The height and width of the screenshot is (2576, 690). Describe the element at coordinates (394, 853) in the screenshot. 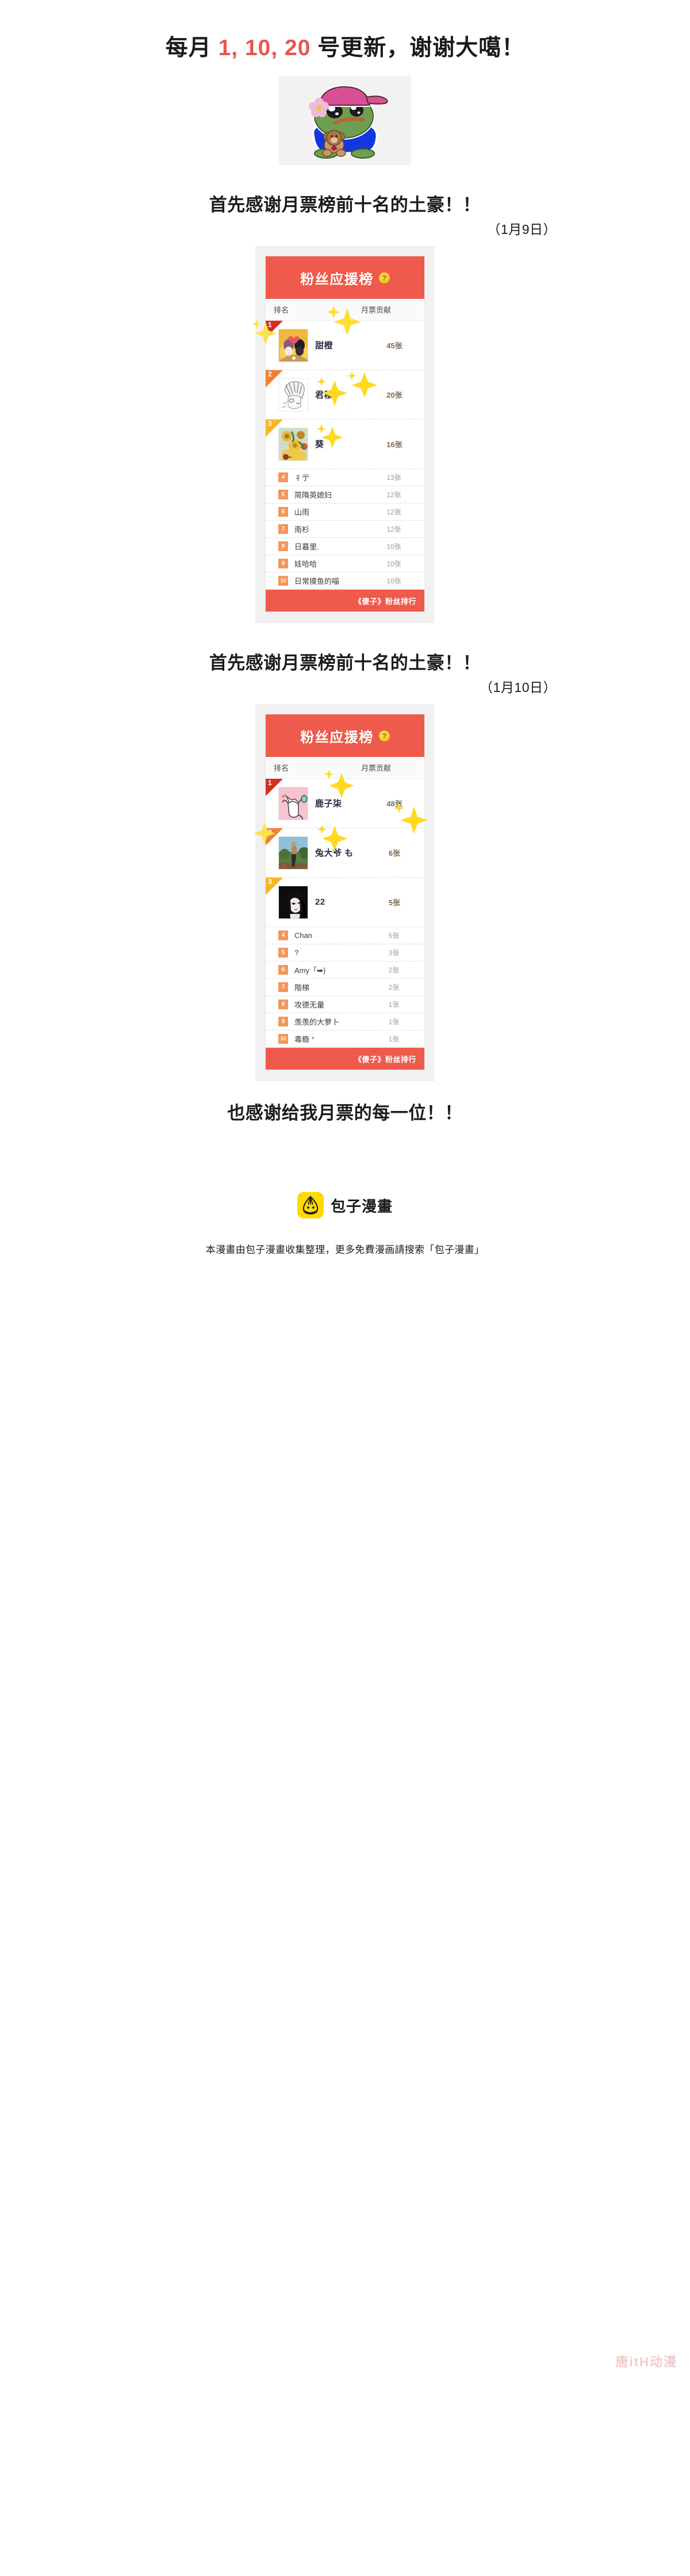

I see `vote-count: 6张` at that location.